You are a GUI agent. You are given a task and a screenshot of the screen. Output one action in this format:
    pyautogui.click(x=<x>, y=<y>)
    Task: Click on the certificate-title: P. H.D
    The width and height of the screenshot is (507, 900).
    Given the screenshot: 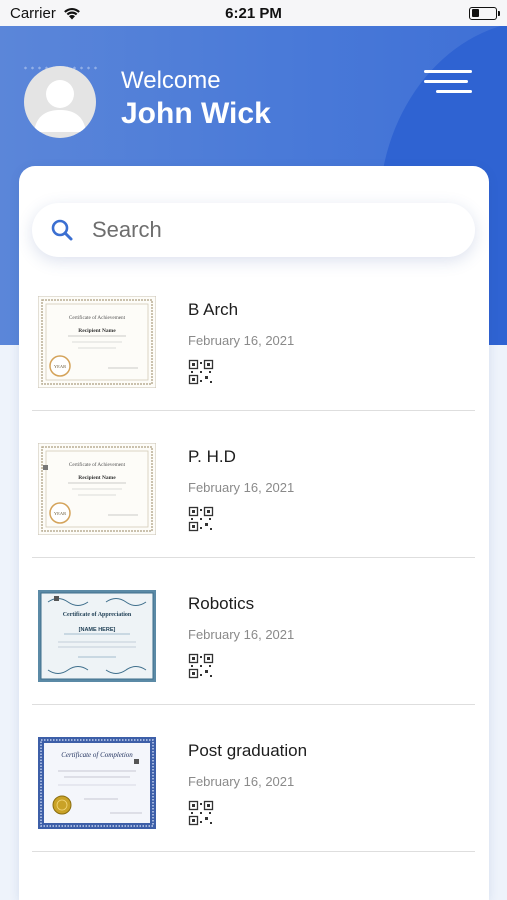 What is the action you would take?
    pyautogui.click(x=212, y=456)
    